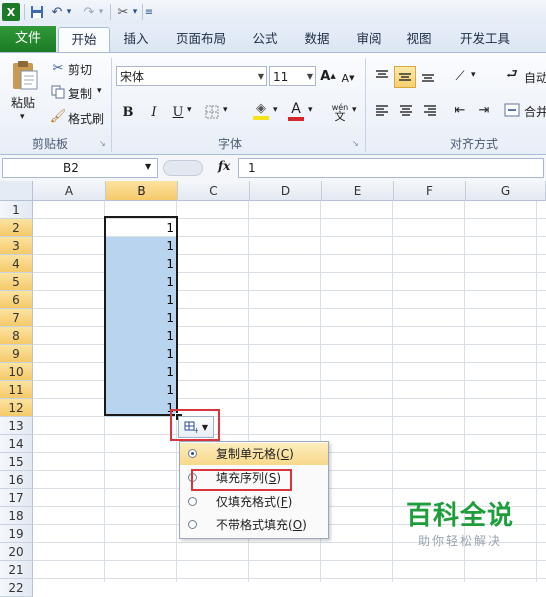 The height and width of the screenshot is (597, 546). I want to click on menu-item-fill-without-formatting: 不带格式填充(O), so click(254, 525).